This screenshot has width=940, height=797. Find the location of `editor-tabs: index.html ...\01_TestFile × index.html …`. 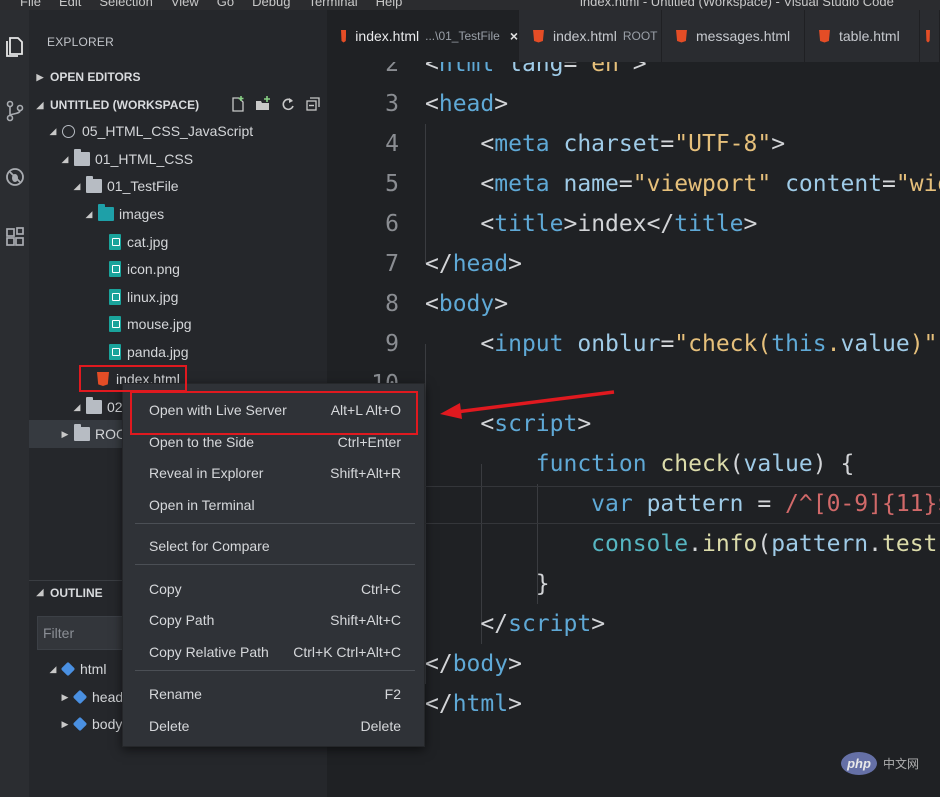

editor-tabs: index.html ...\01_TestFile × index.html … is located at coordinates (633, 36).